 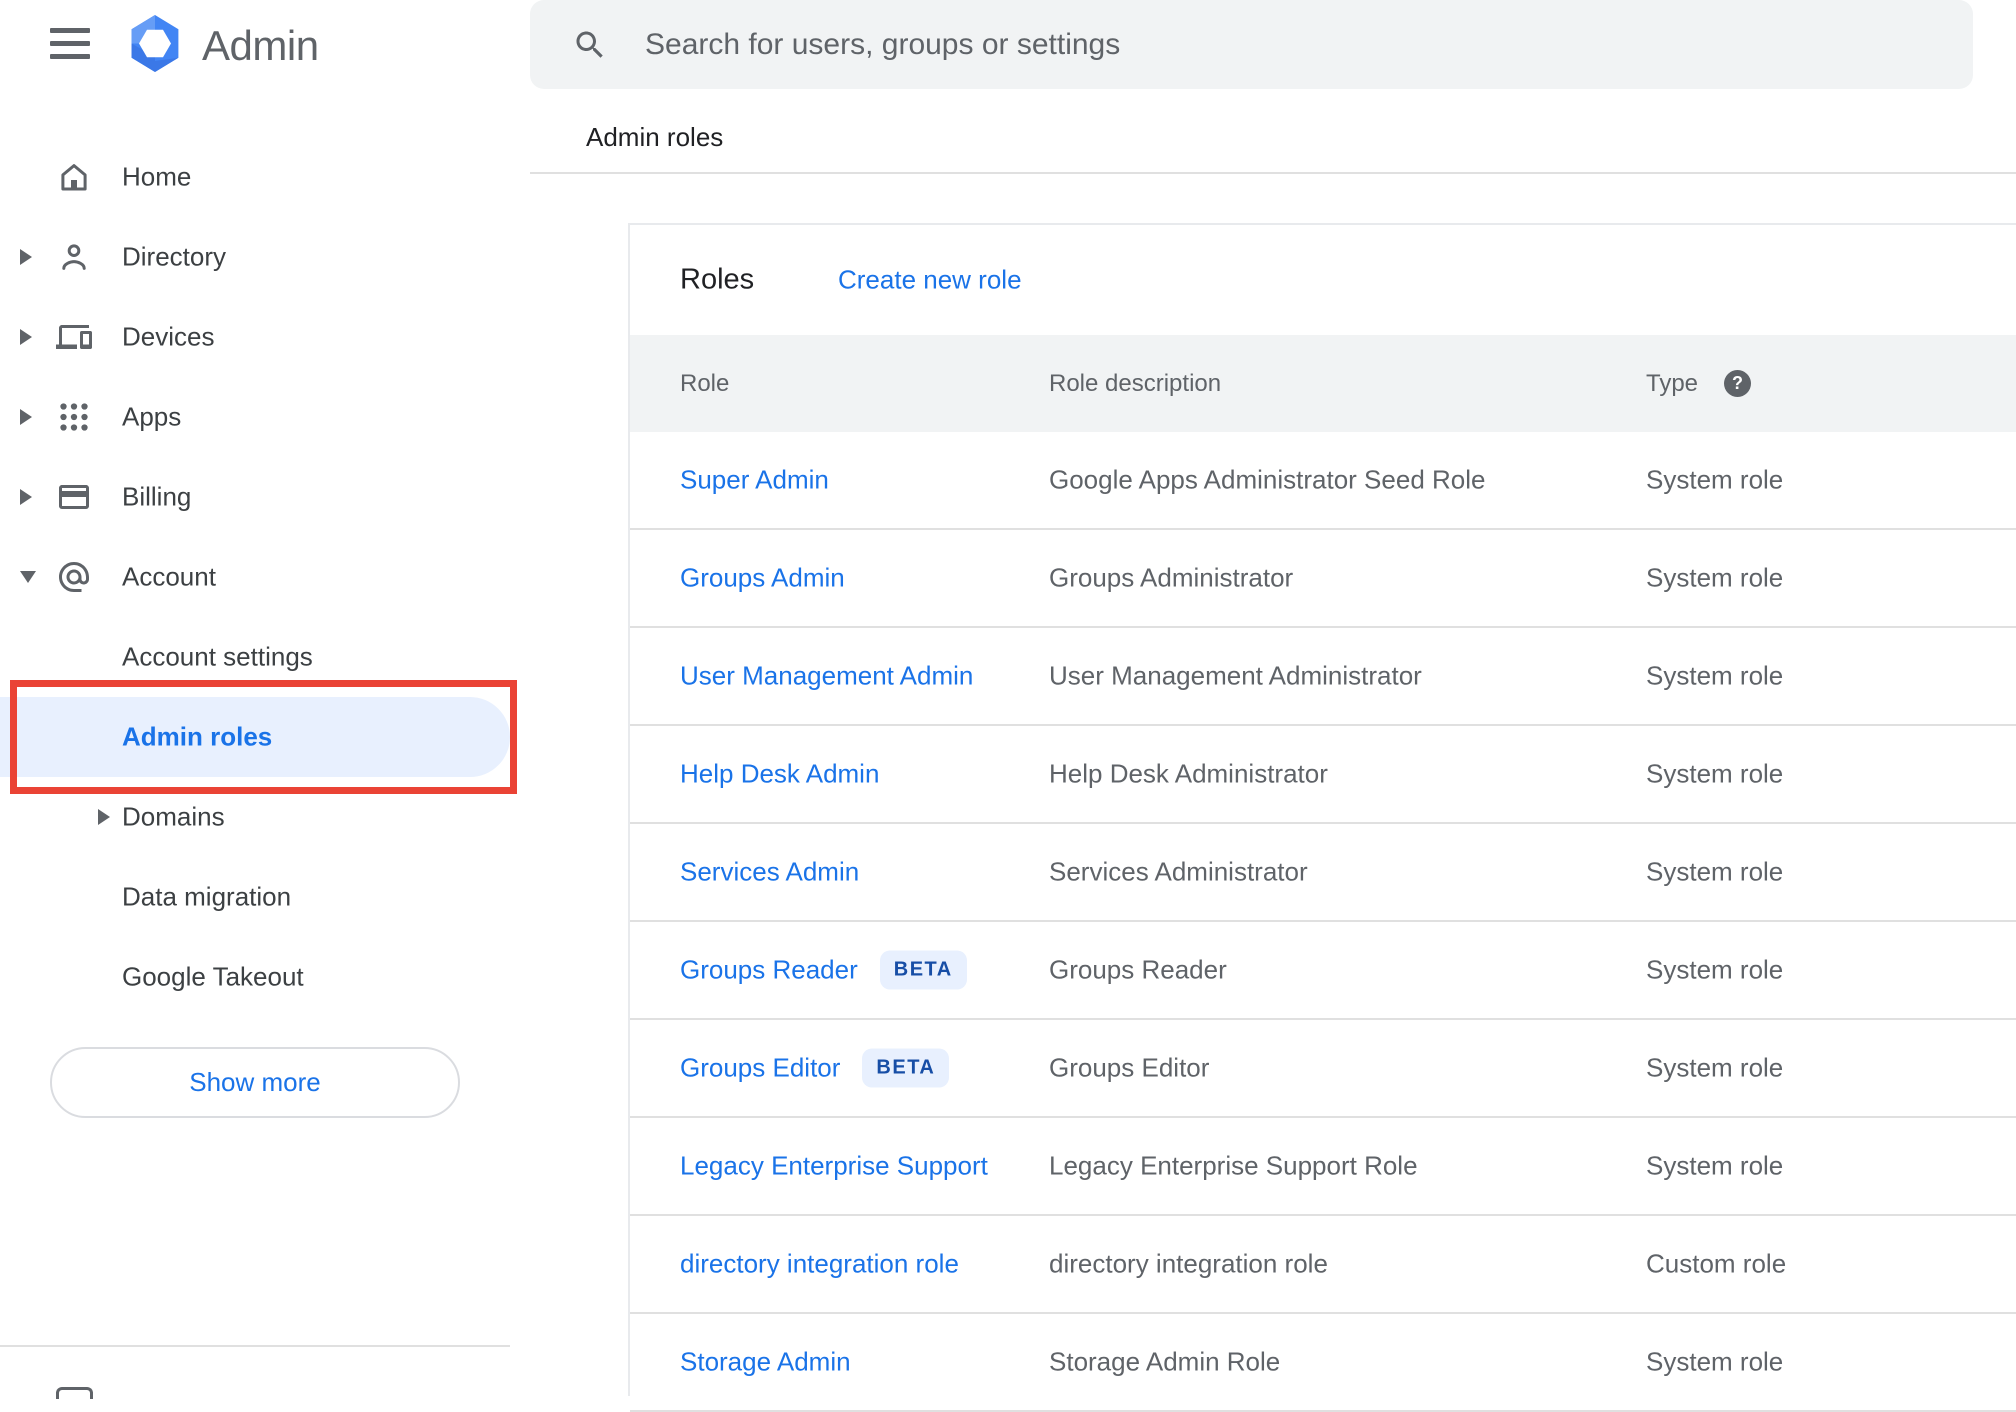 I want to click on admin-logo-hexagon-icon, so click(x=155, y=46).